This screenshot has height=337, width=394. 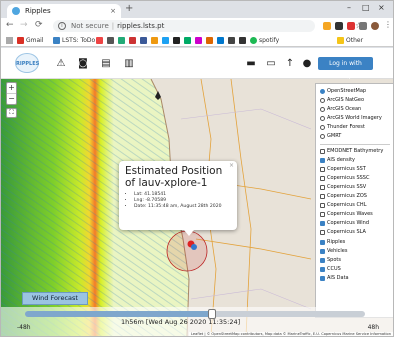 I want to click on menu-icon: ⋮, so click(x=388, y=24).